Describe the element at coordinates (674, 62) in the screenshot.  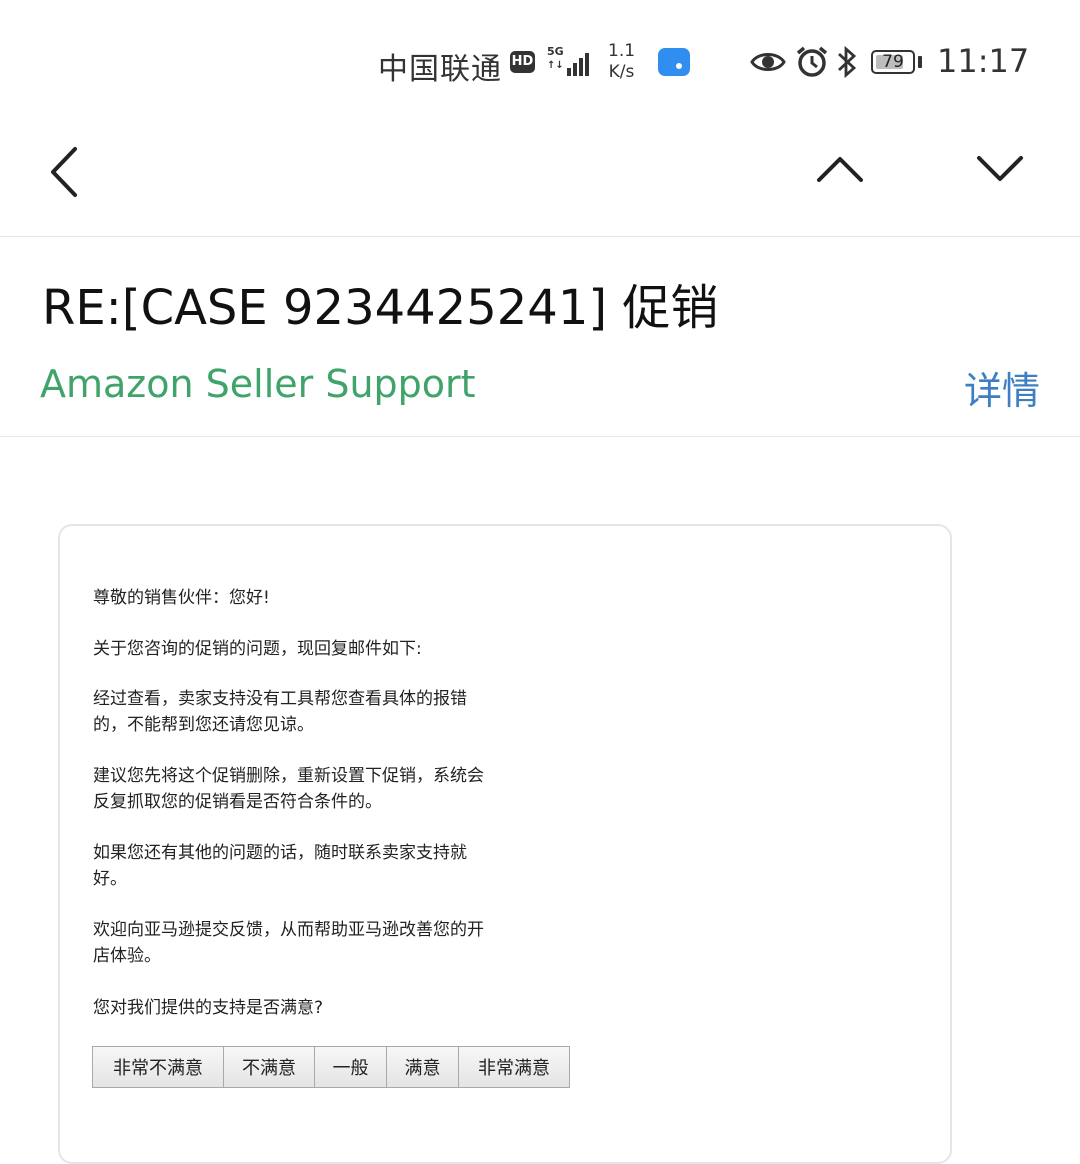
I see `message-notification-icon` at that location.